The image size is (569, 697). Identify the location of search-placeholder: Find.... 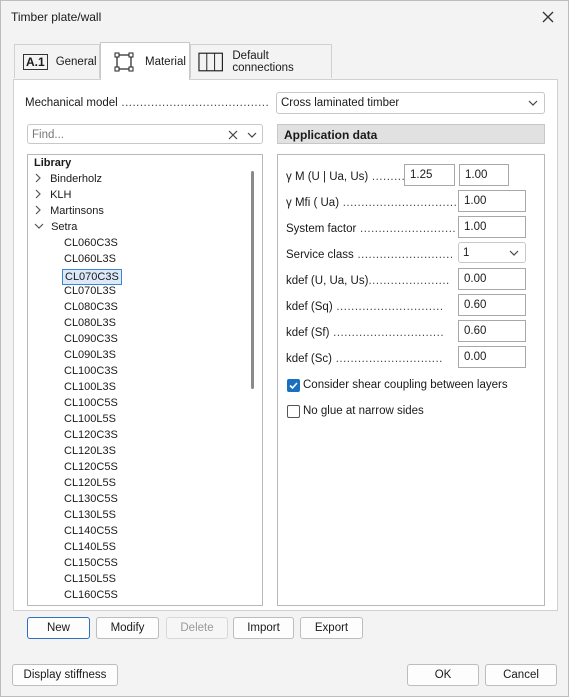
(48, 135).